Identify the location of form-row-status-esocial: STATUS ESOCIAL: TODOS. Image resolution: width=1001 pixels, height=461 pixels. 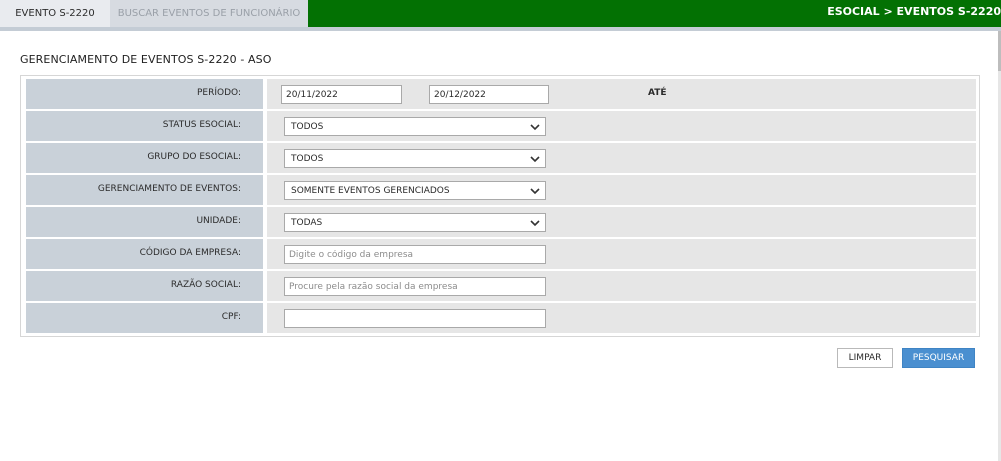
(501, 126).